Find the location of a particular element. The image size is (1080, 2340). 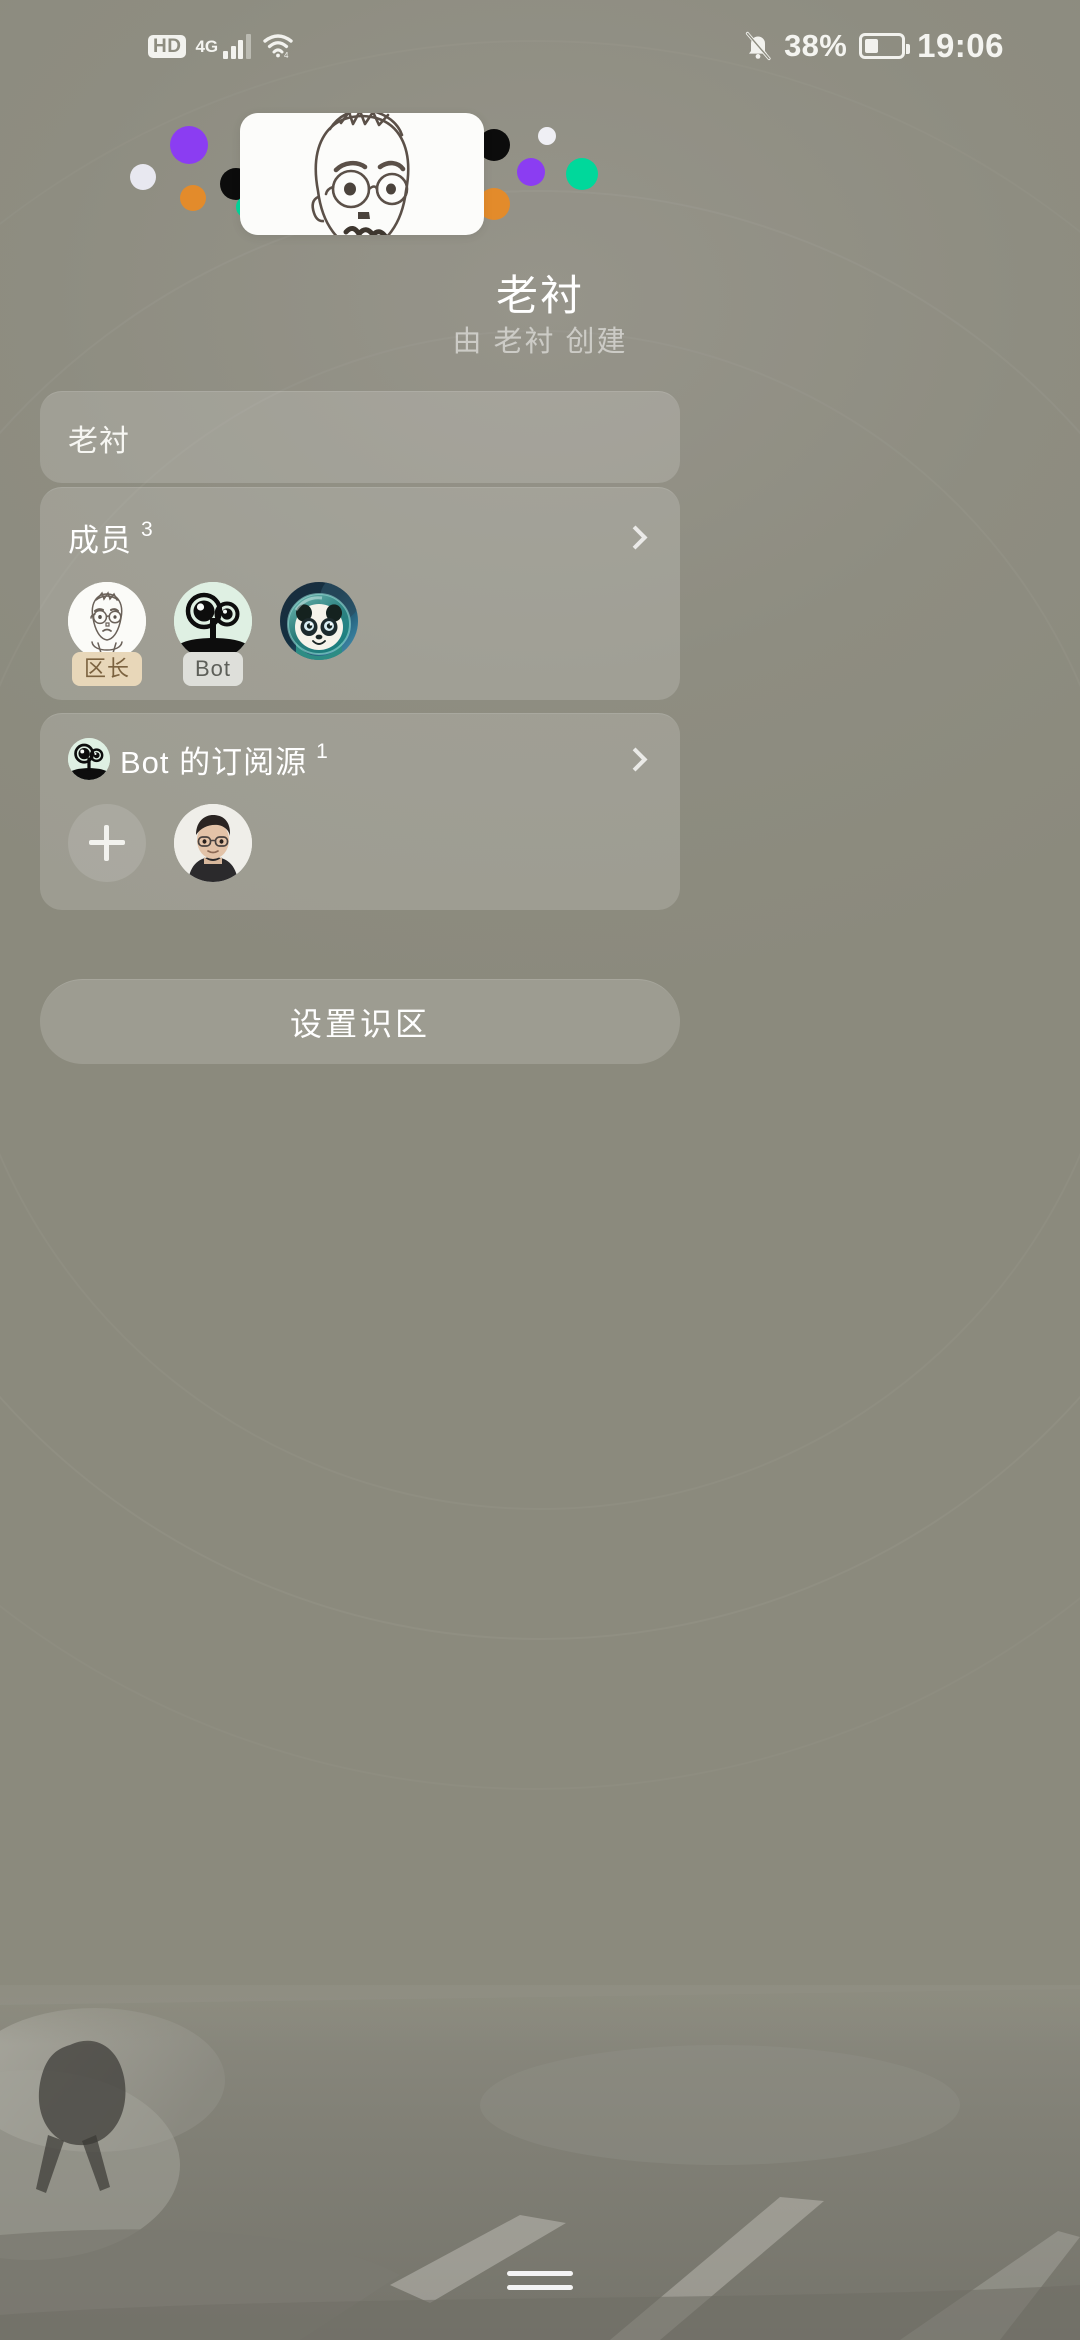

status-bar-left: HD 4G 4 is located at coordinates (220, 46).